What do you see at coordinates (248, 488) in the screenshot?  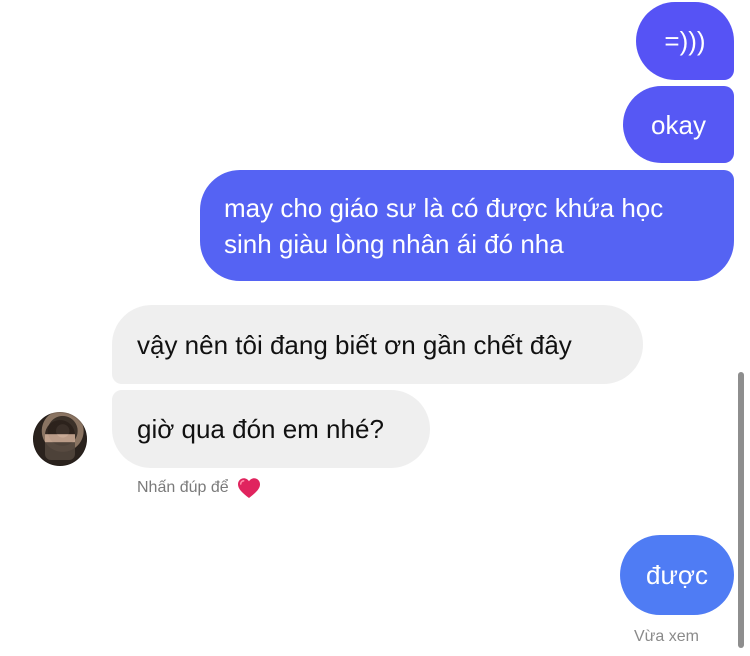 I see `heart-icon` at bounding box center [248, 488].